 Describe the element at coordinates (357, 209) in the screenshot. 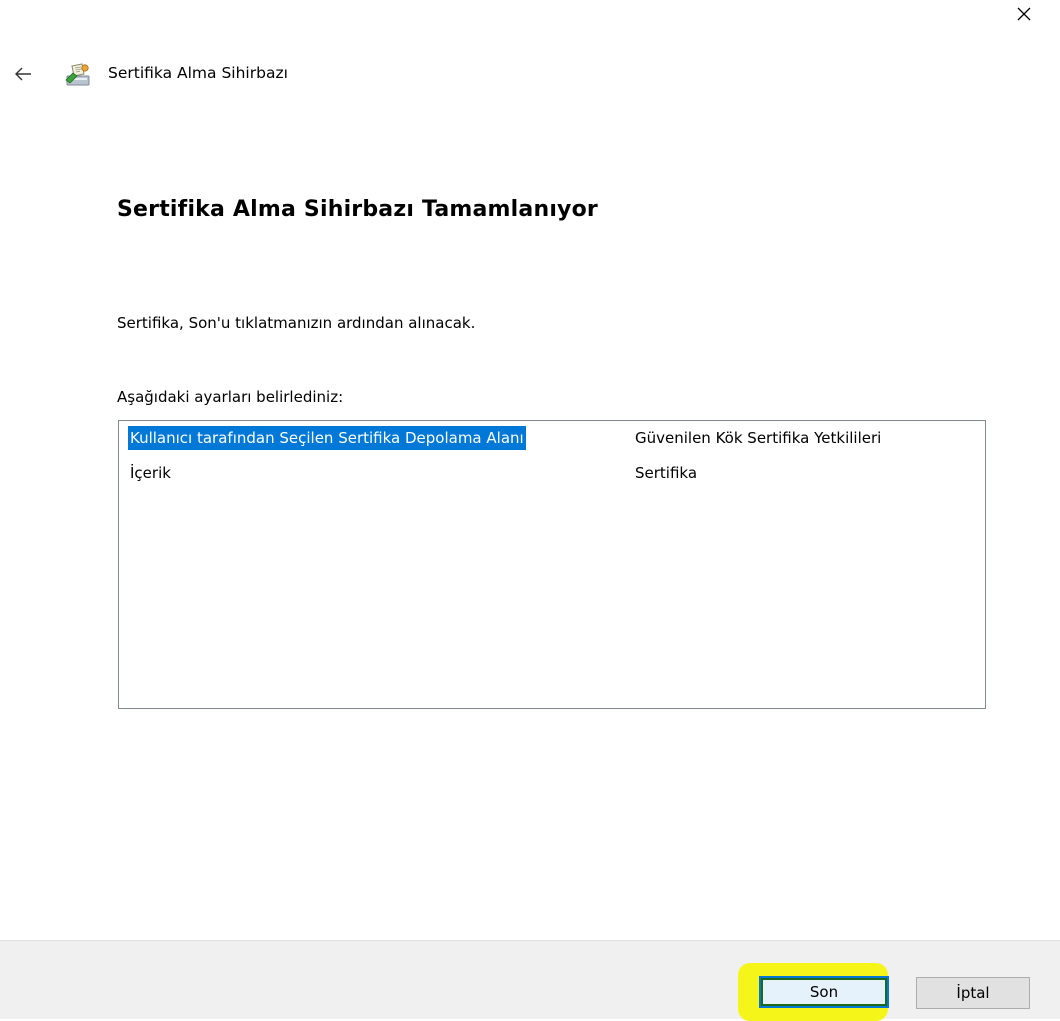

I see `page-heading: Sertifika Alma Sihirbazı Tamamlanıyor` at that location.